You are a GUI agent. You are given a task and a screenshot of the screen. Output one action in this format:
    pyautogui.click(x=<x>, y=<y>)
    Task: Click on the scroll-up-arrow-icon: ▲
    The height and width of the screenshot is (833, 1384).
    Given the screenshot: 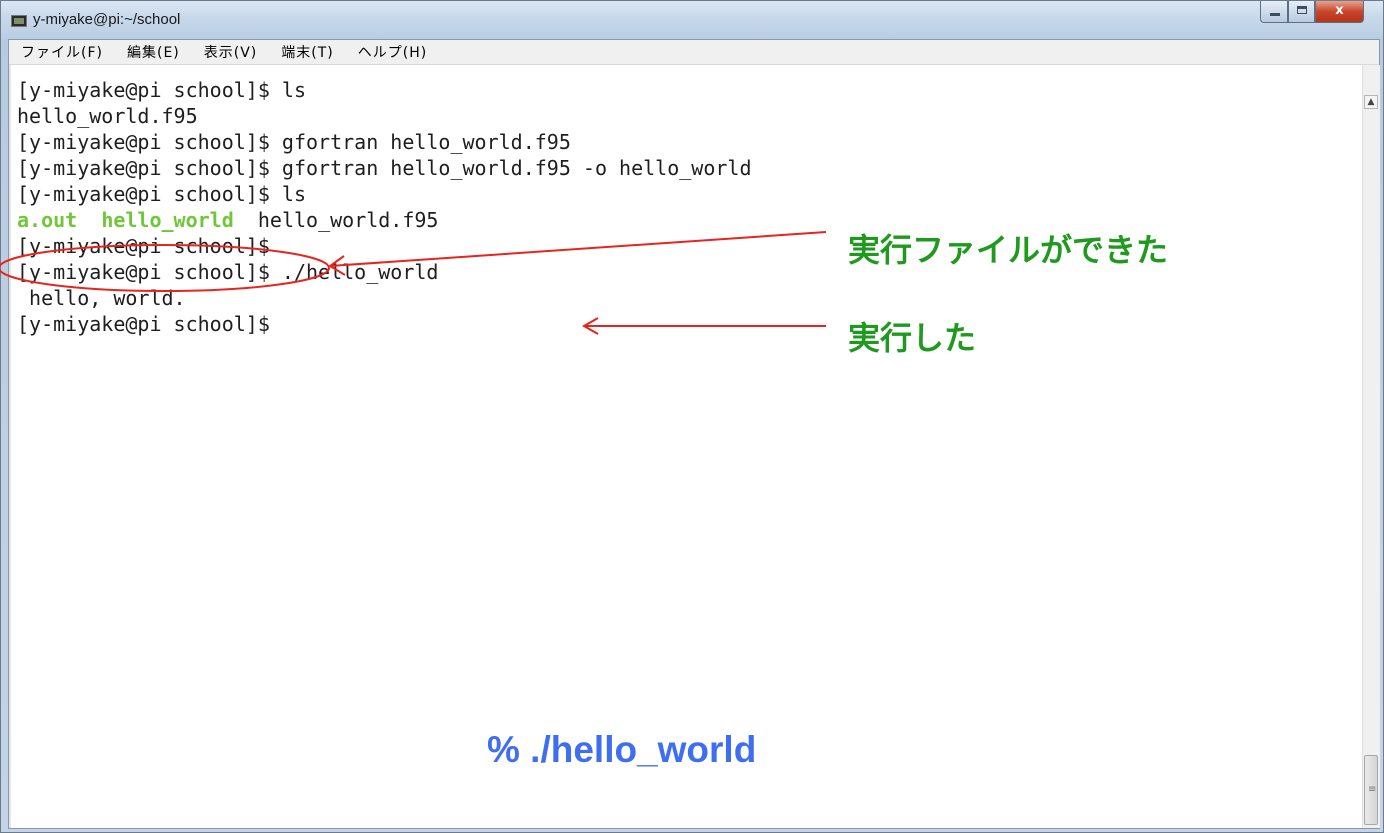 What is the action you would take?
    pyautogui.click(x=1371, y=102)
    